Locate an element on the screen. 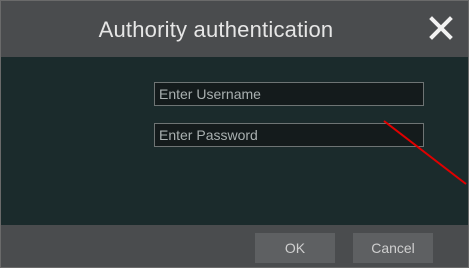 The image size is (469, 268). password-input is located at coordinates (289, 135).